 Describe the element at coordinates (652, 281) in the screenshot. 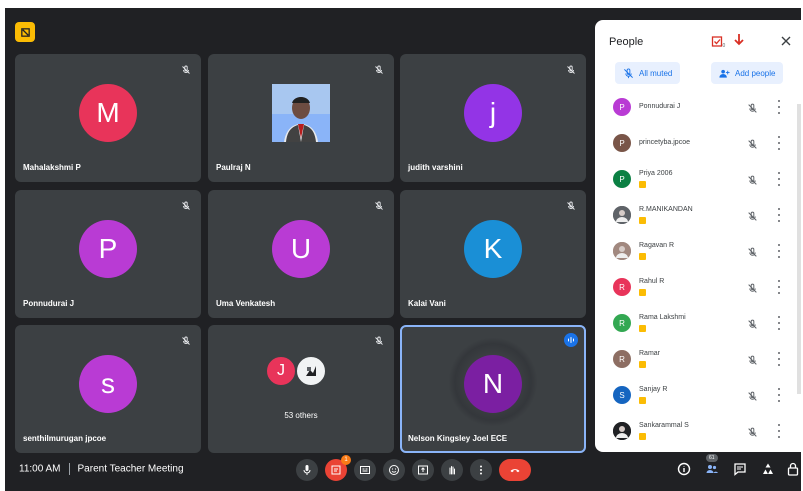

I see `participant-name: Rahul R` at that location.